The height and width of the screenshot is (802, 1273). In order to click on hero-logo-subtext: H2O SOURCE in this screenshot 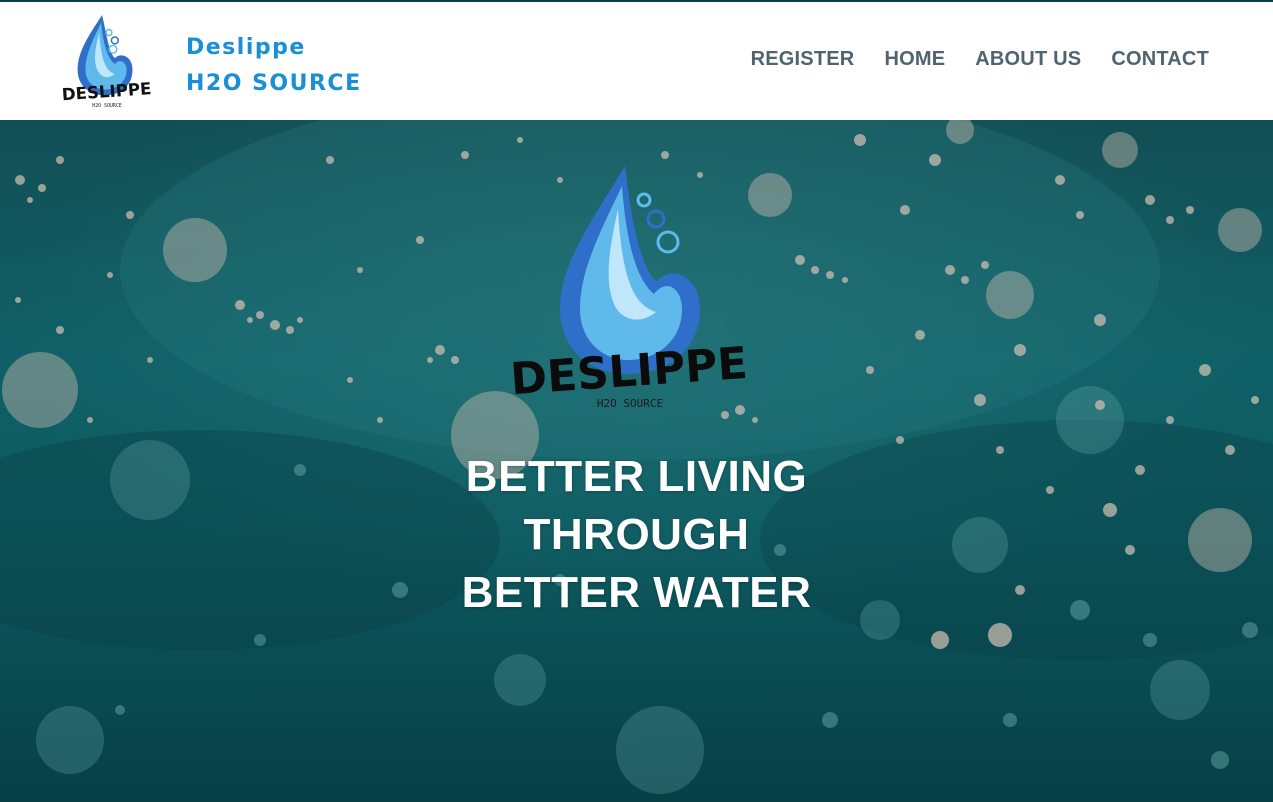, I will do `click(630, 403)`.